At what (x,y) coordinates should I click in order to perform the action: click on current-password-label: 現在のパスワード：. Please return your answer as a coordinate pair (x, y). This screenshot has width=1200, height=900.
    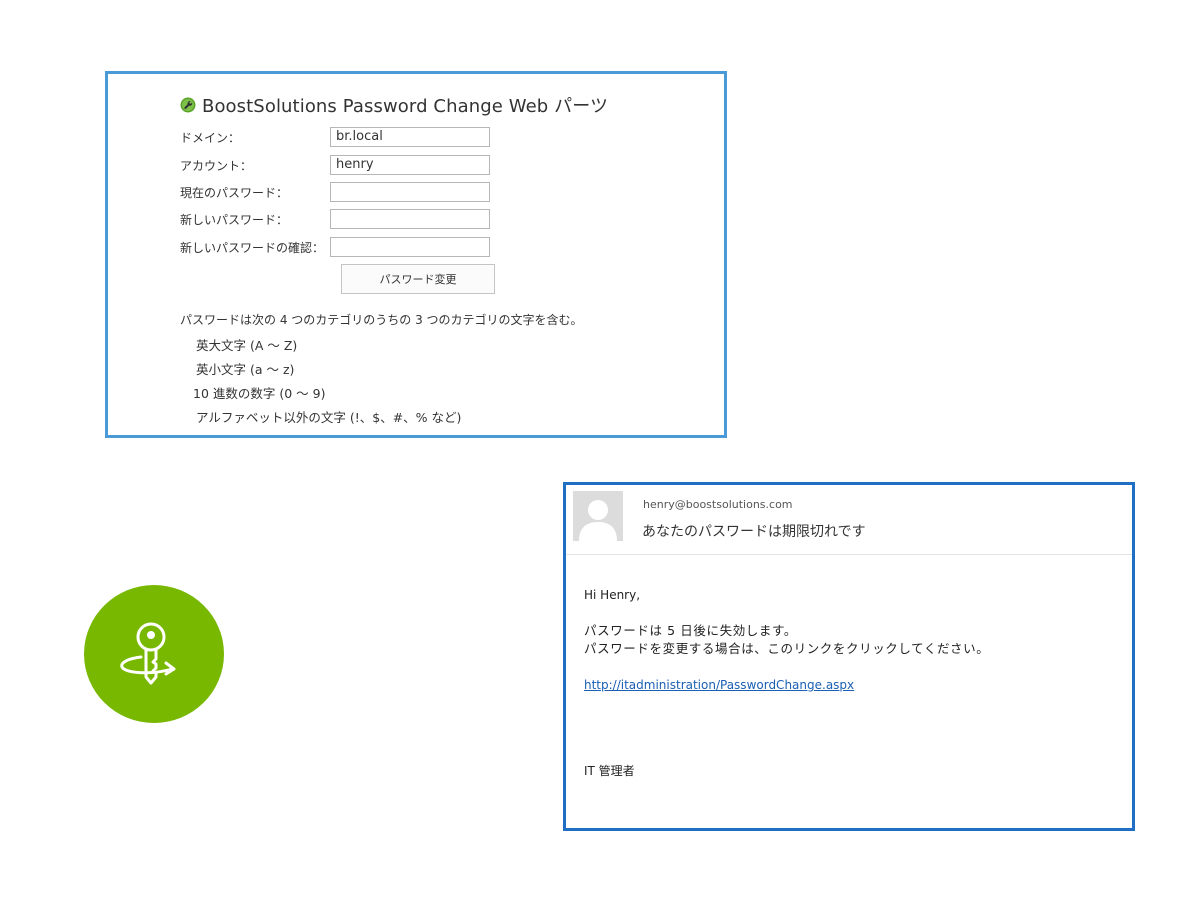
    Looking at the image, I should click on (234, 193).